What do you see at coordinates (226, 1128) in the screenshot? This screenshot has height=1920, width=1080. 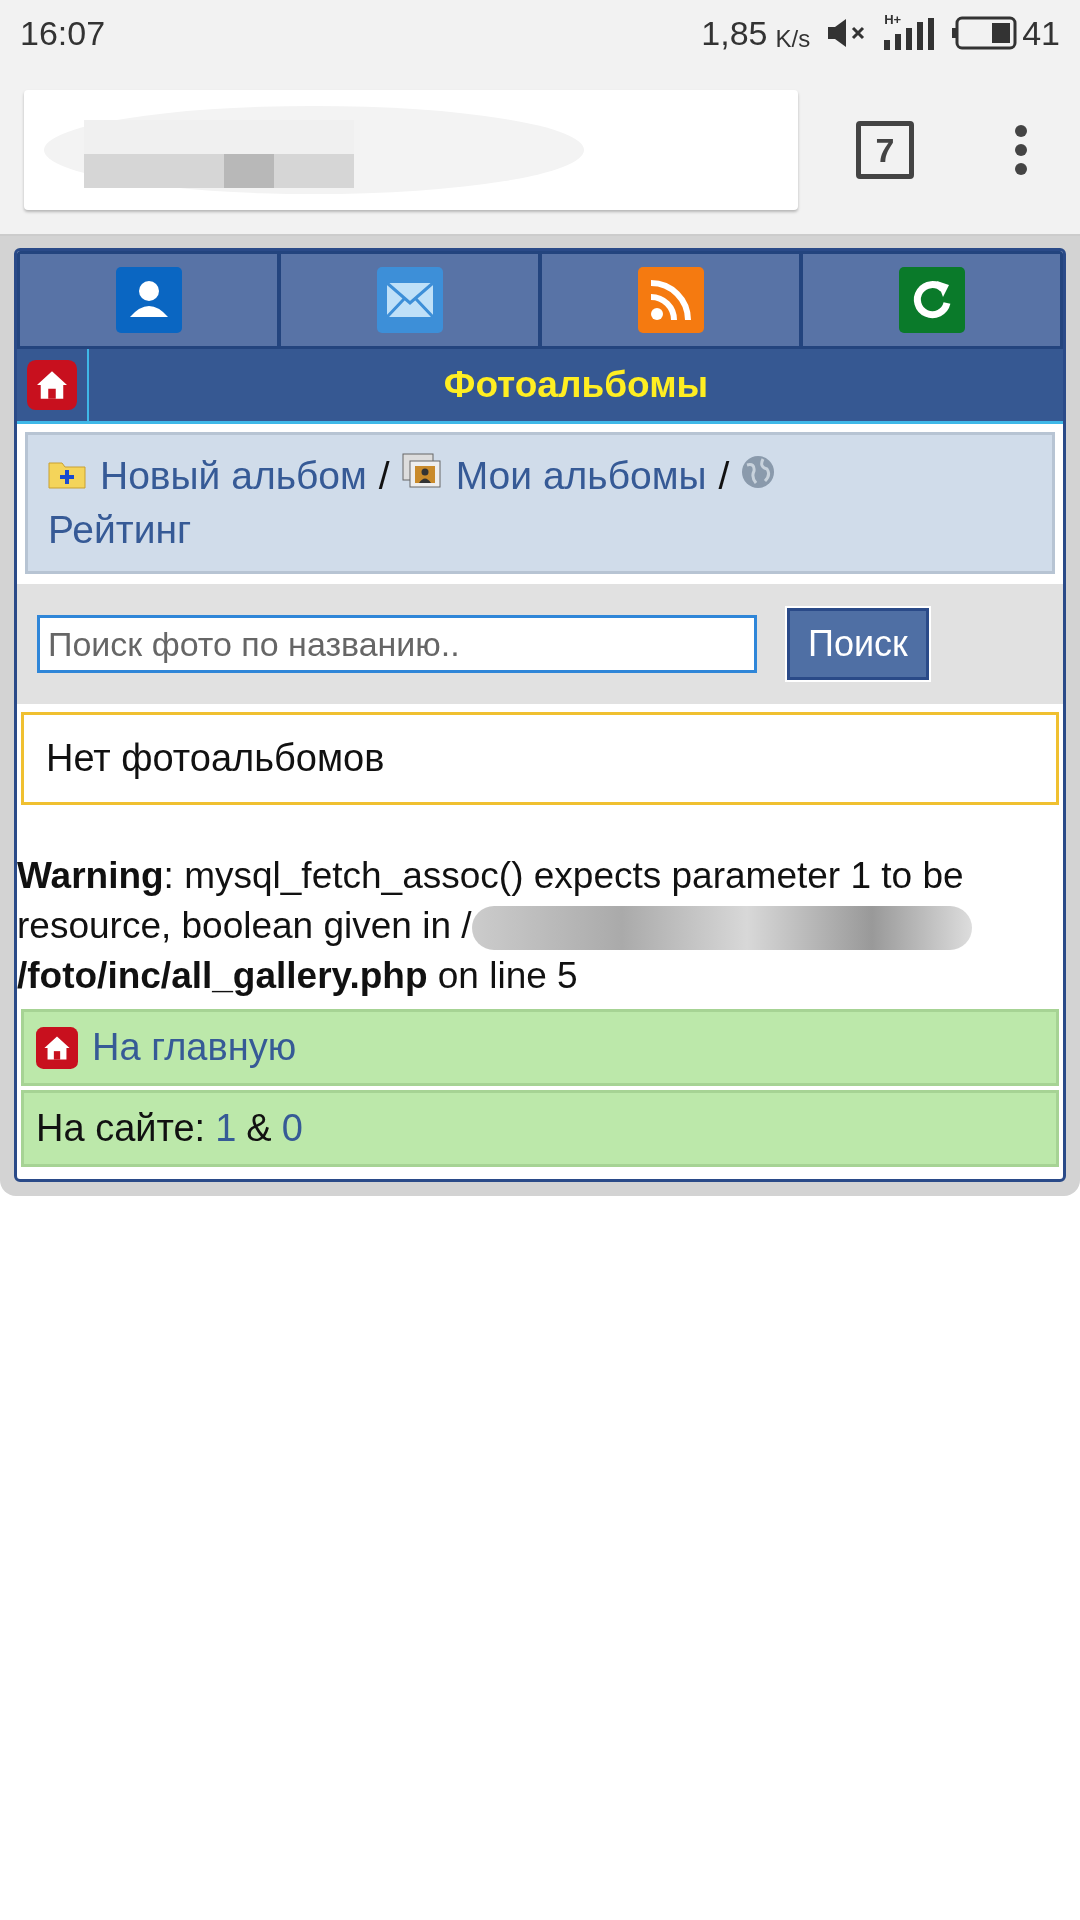 I see `member-count: 1` at bounding box center [226, 1128].